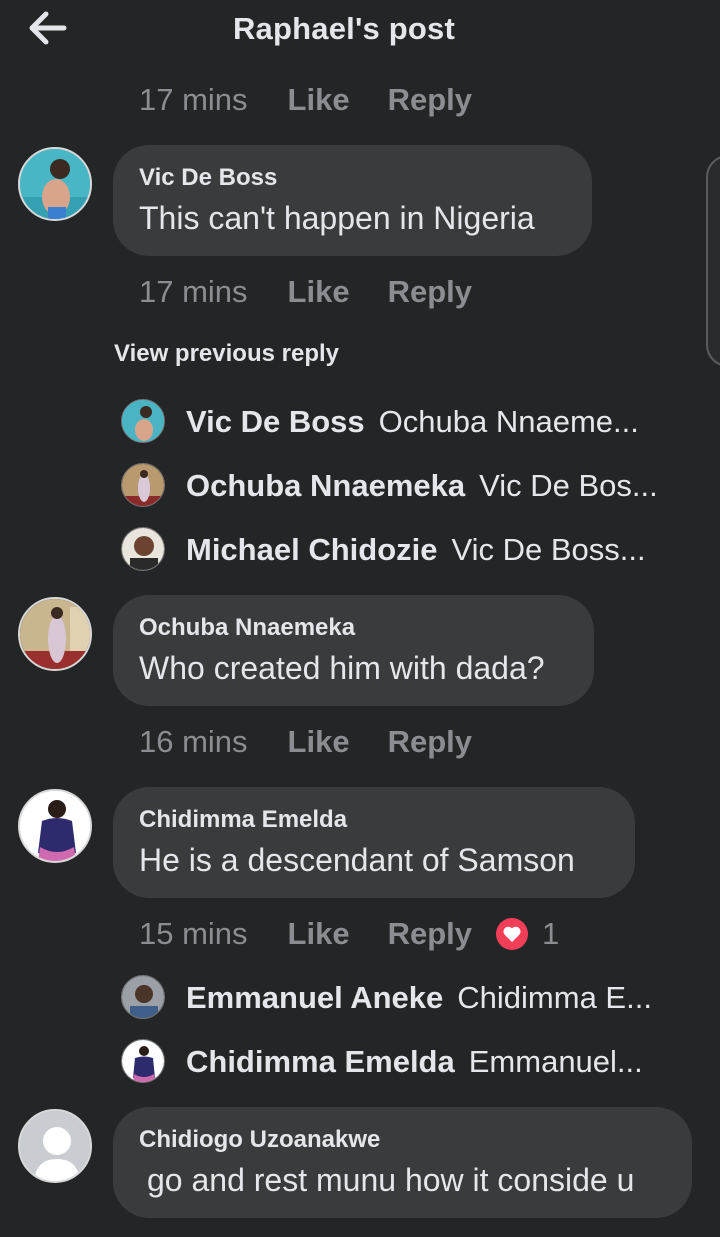 Image resolution: width=720 pixels, height=1237 pixels. What do you see at coordinates (320, 1061) in the screenshot?
I see `reply-author: Chidimma Emelda` at bounding box center [320, 1061].